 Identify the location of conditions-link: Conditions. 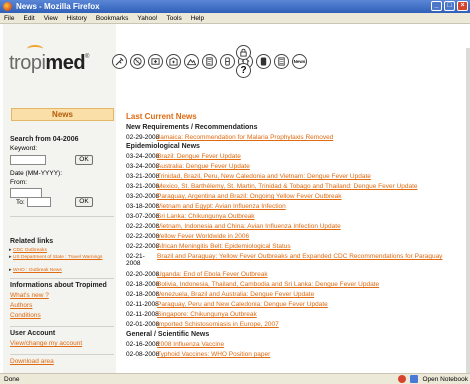
(25, 315).